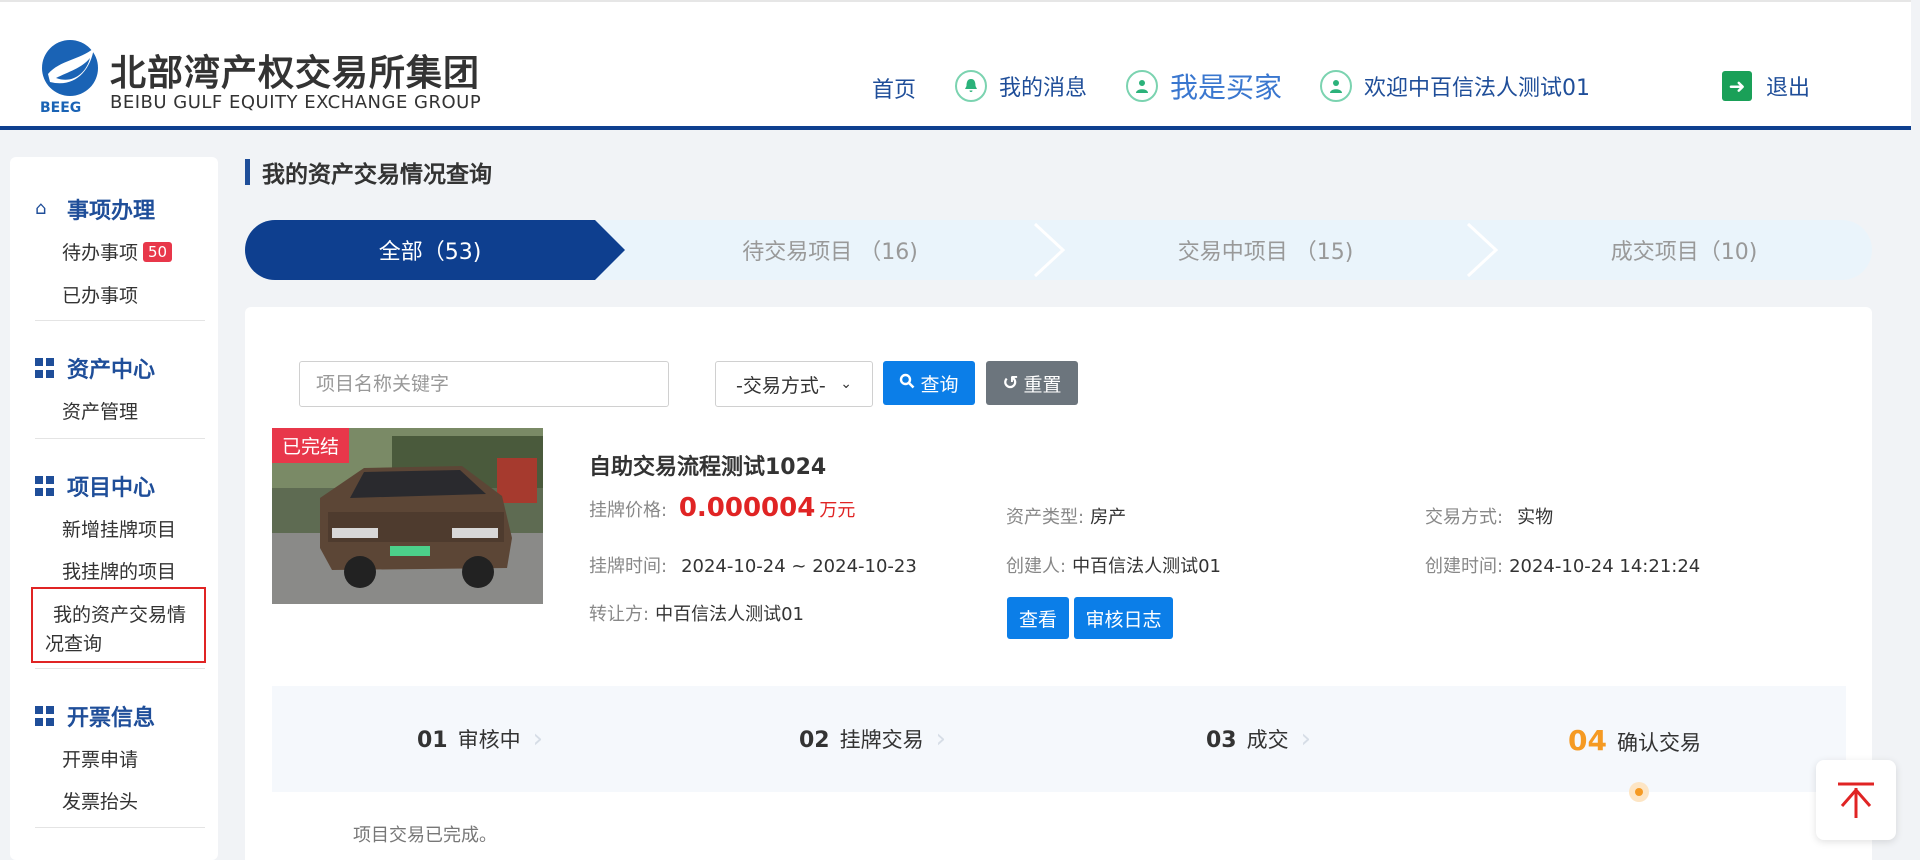 This screenshot has height=860, width=1920. I want to click on create-time-value: 2024-10-24 14:21:24, so click(1605, 566).